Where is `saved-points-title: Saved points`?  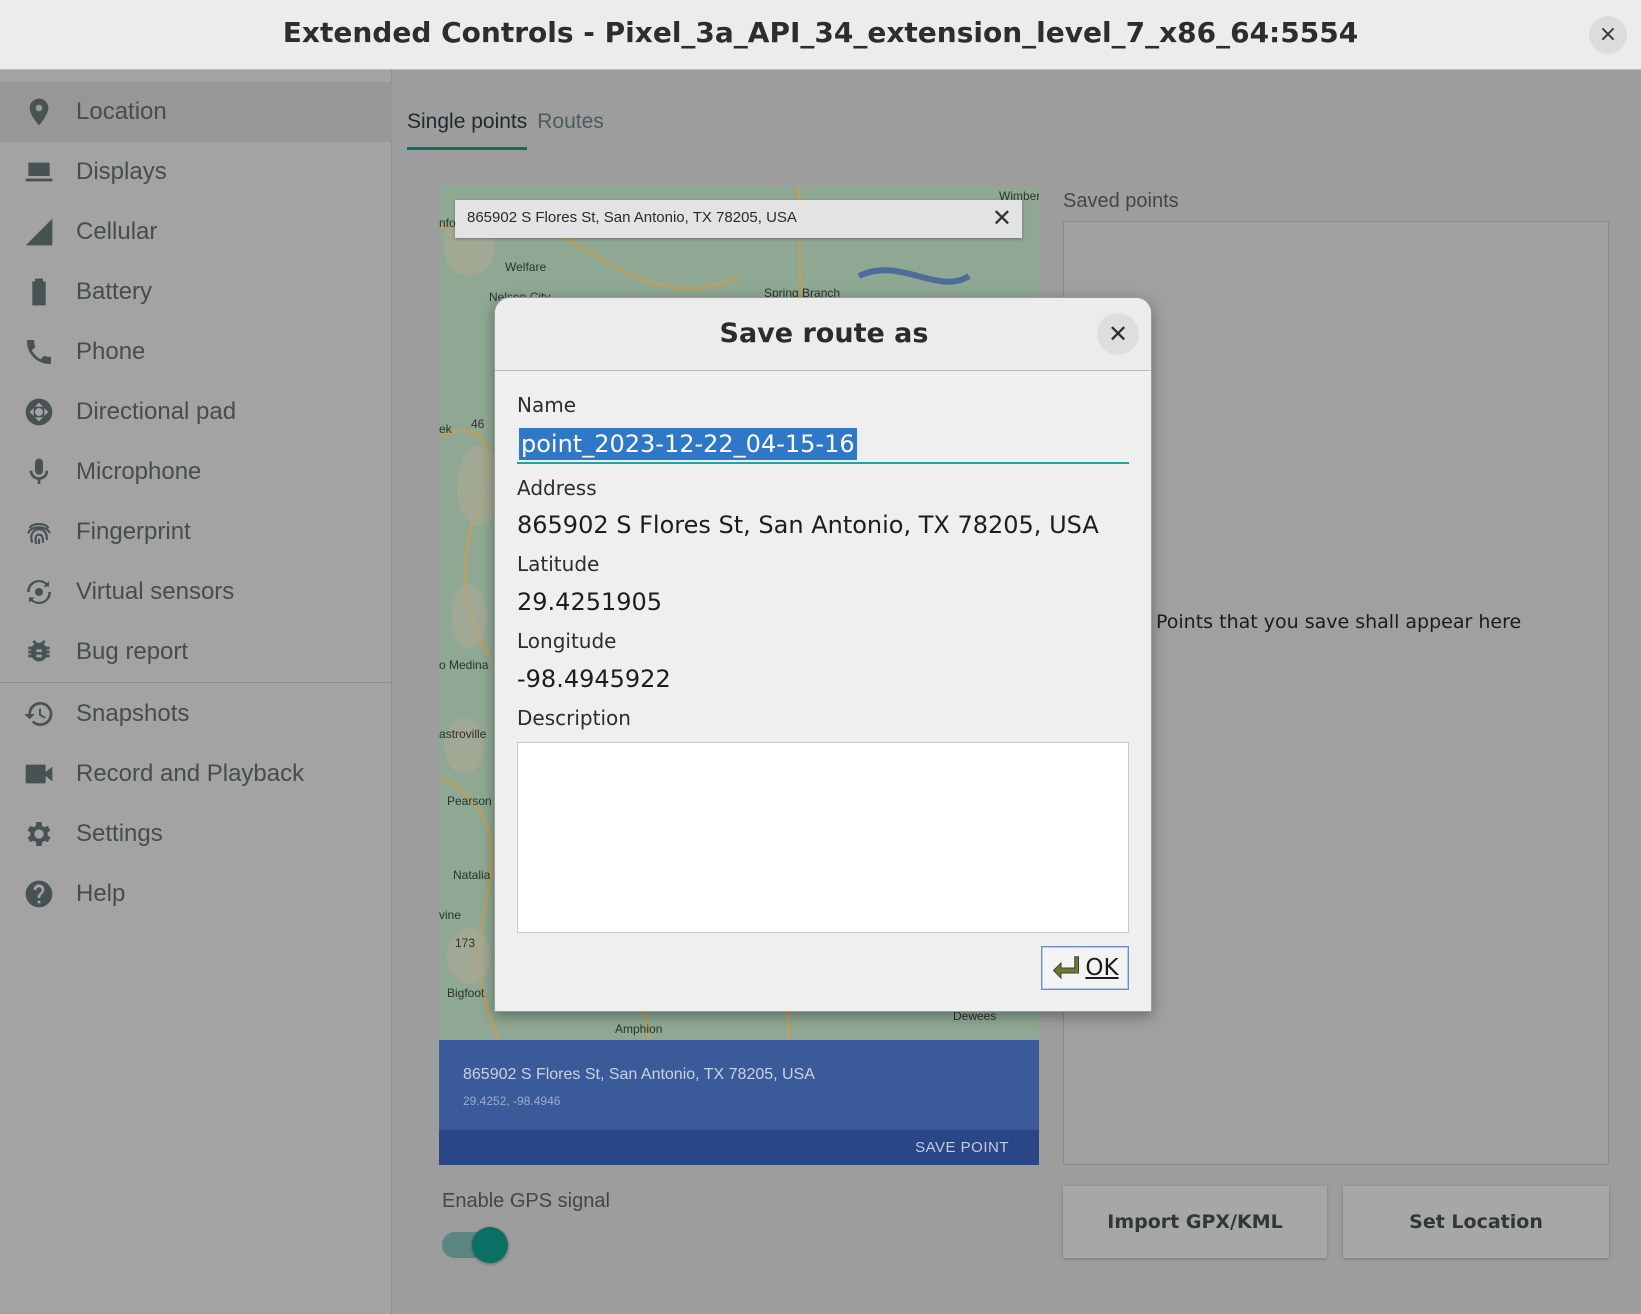
saved-points-title: Saved points is located at coordinates (1121, 201).